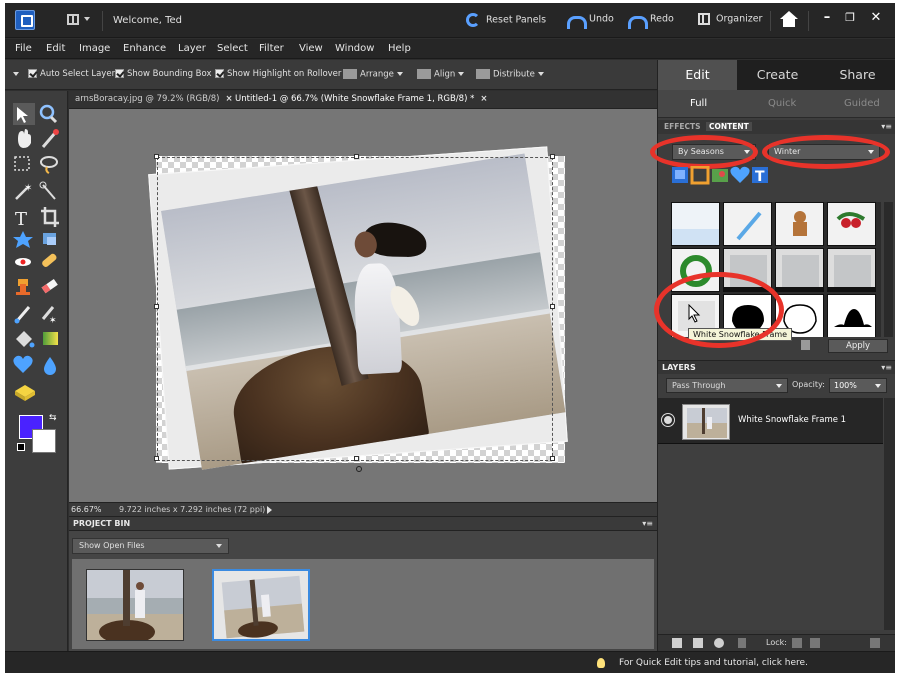 The width and height of the screenshot is (899, 674). Describe the element at coordinates (510, 74) in the screenshot. I see `distribute-dropdown: Distribute` at that location.